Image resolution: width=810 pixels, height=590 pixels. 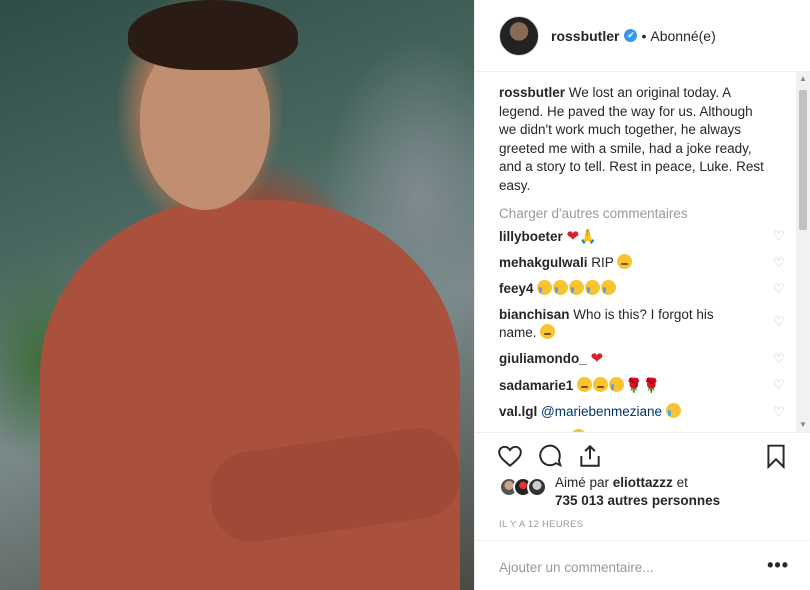 I want to click on rose-emoji: 🌹🌹, so click(x=642, y=385).